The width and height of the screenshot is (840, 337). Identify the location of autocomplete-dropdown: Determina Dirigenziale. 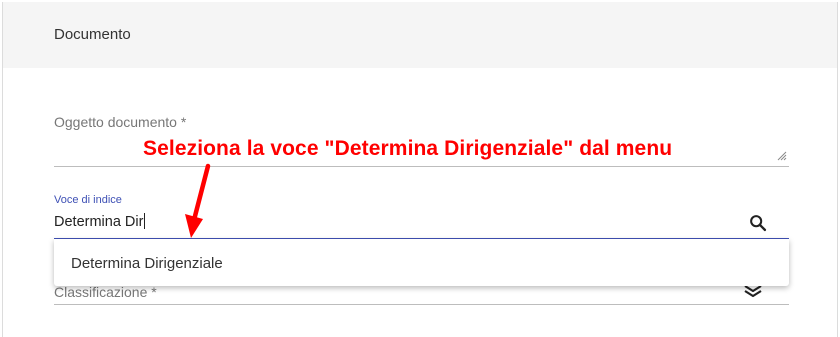
(421, 262).